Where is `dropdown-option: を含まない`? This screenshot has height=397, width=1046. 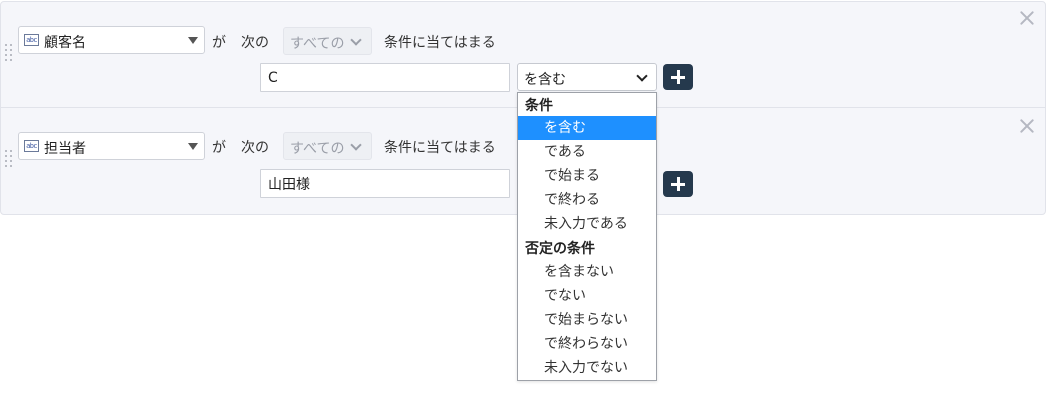 dropdown-option: を含まない is located at coordinates (587, 272).